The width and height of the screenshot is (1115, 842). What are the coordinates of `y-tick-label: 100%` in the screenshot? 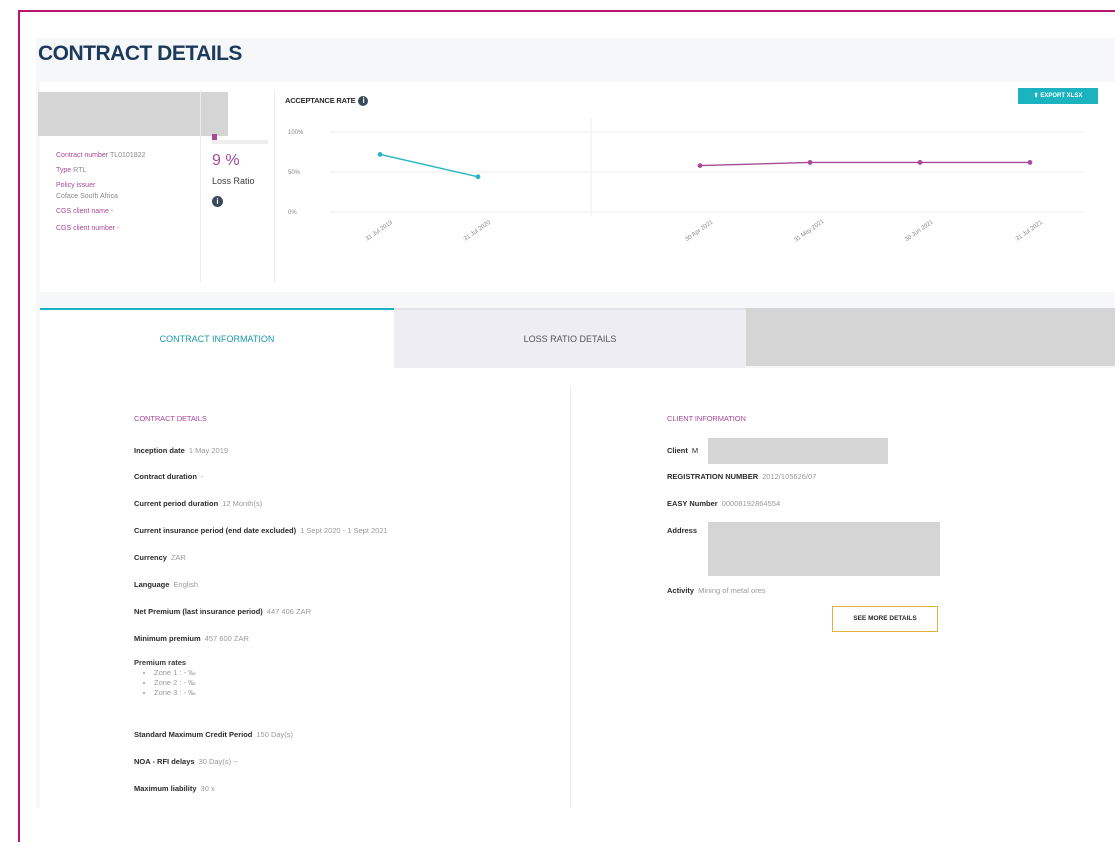 It's located at (296, 133).